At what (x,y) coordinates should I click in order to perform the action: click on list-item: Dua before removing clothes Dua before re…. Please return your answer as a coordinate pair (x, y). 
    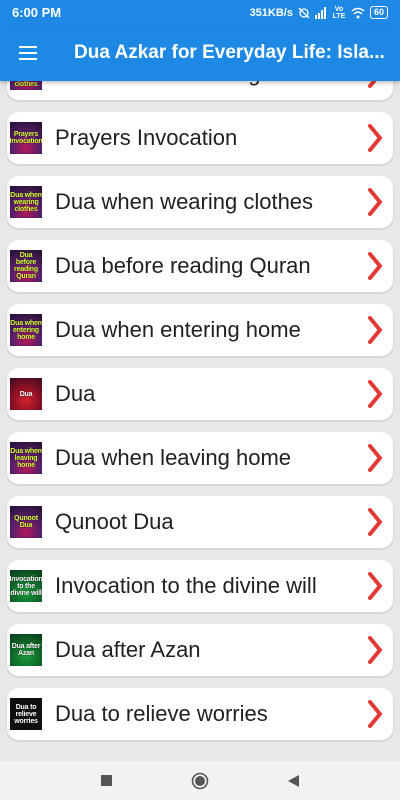
    Looking at the image, I should click on (200, 90).